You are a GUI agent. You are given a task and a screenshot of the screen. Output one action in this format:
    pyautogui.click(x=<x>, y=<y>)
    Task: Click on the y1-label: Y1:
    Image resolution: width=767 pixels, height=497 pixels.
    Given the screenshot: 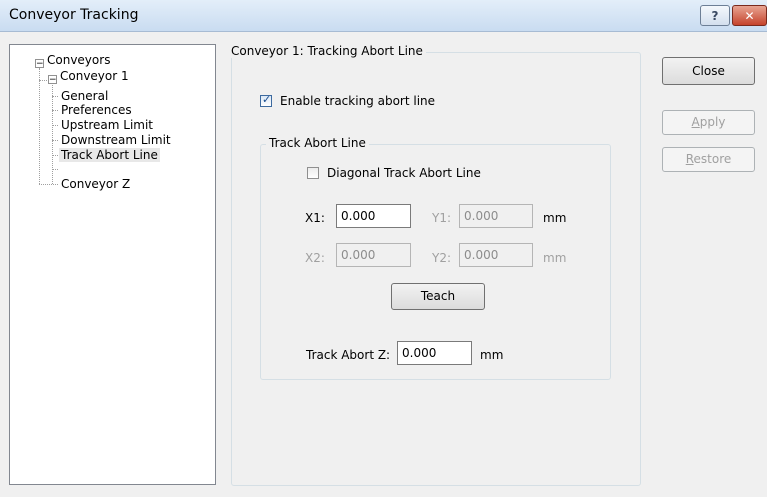 What is the action you would take?
    pyautogui.click(x=442, y=218)
    